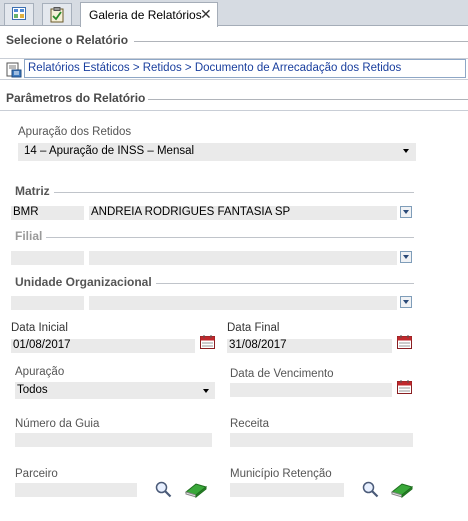 Image resolution: width=468 pixels, height=521 pixels. Describe the element at coordinates (36, 474) in the screenshot. I see `parceiro-label: Parceiro` at that location.